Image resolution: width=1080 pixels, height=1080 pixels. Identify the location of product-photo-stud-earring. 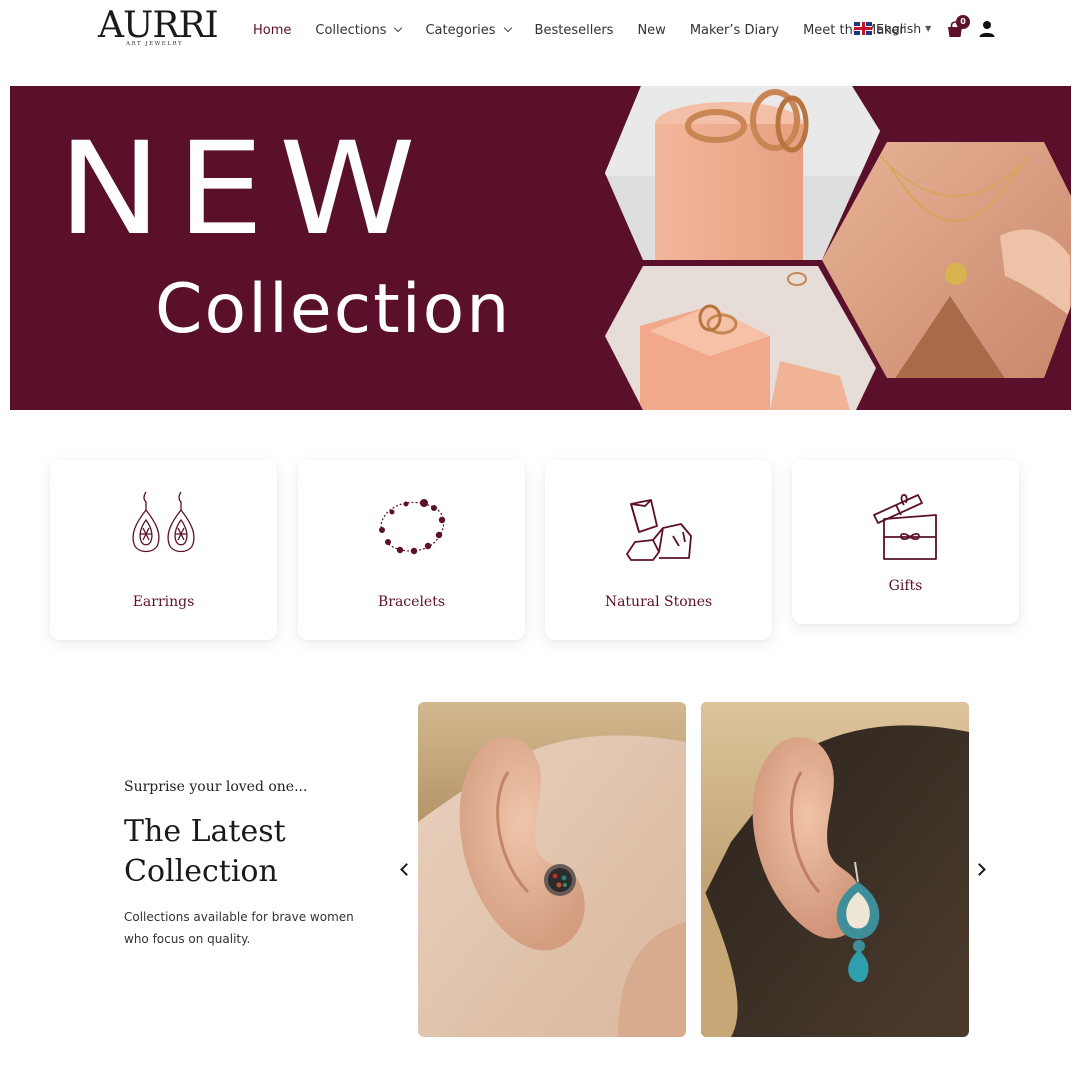
(552, 869).